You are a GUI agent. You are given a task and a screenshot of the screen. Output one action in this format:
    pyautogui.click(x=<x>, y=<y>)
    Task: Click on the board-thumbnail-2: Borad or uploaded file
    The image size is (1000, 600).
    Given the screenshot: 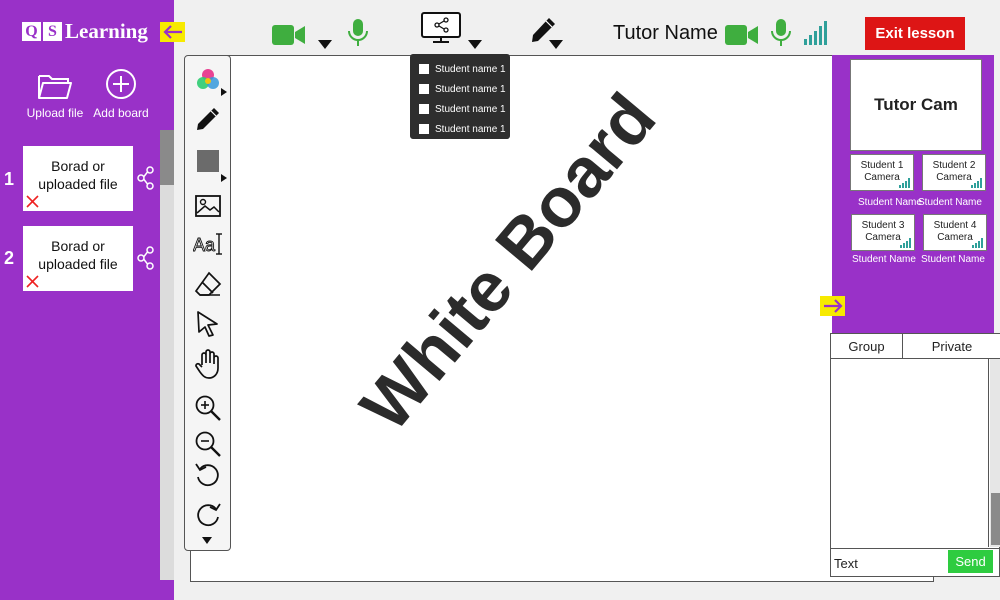 What is the action you would take?
    pyautogui.click(x=78, y=258)
    